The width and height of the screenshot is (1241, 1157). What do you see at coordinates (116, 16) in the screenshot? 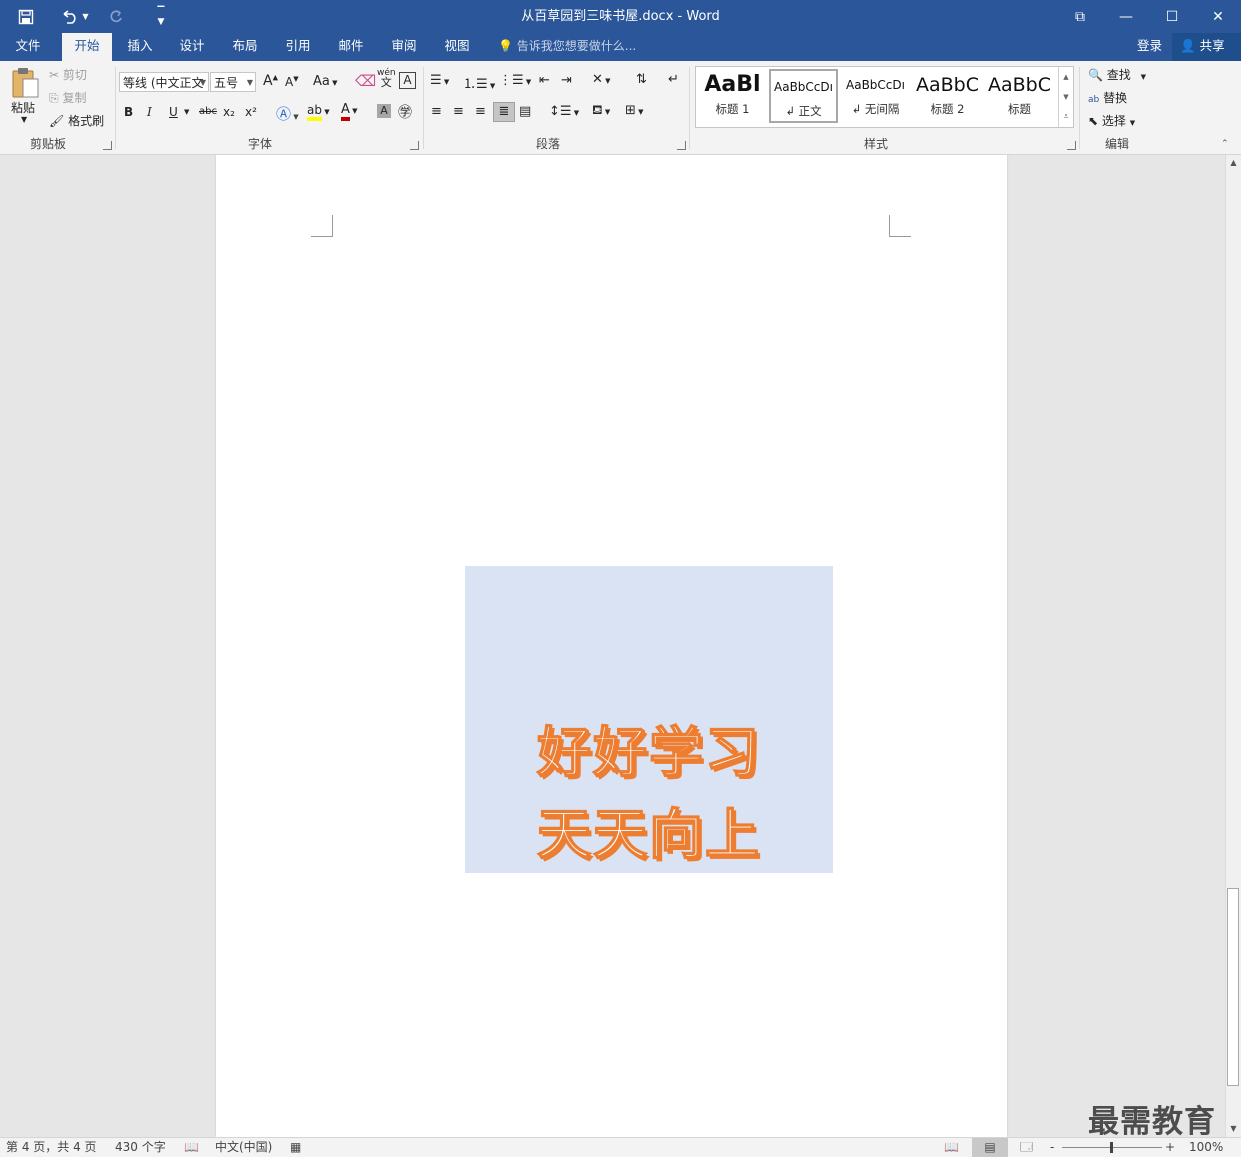
I see `redo-button` at bounding box center [116, 16].